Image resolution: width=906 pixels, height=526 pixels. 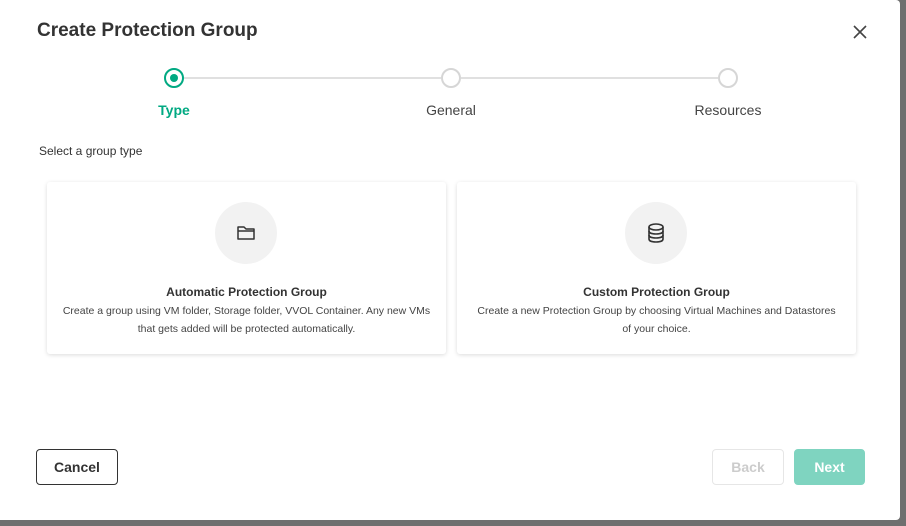 What do you see at coordinates (451, 110) in the screenshot?
I see `step-label-general: General` at bounding box center [451, 110].